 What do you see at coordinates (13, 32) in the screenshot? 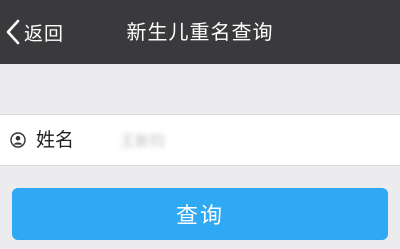
I see `chevron-left-icon` at bounding box center [13, 32].